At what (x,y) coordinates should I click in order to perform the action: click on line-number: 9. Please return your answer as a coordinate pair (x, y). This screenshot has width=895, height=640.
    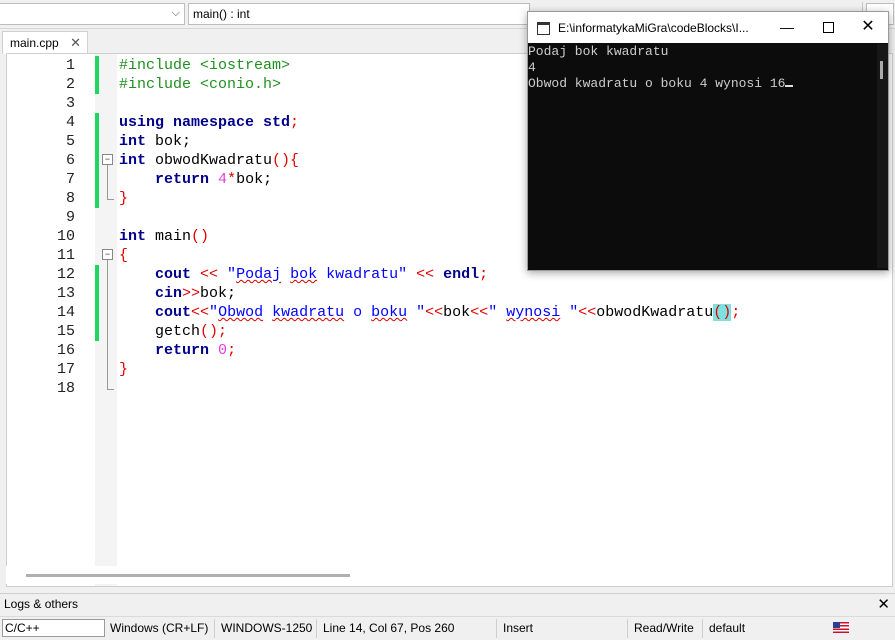
    Looking at the image, I should click on (70, 217).